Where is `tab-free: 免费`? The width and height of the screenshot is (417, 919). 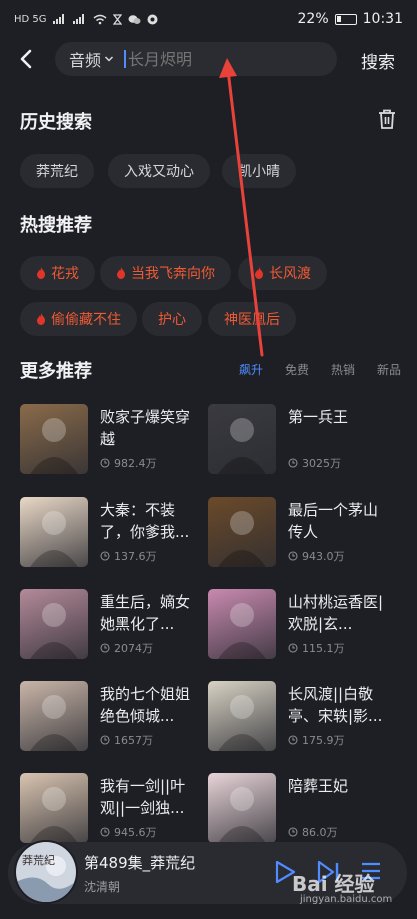 tab-free: 免费 is located at coordinates (297, 369).